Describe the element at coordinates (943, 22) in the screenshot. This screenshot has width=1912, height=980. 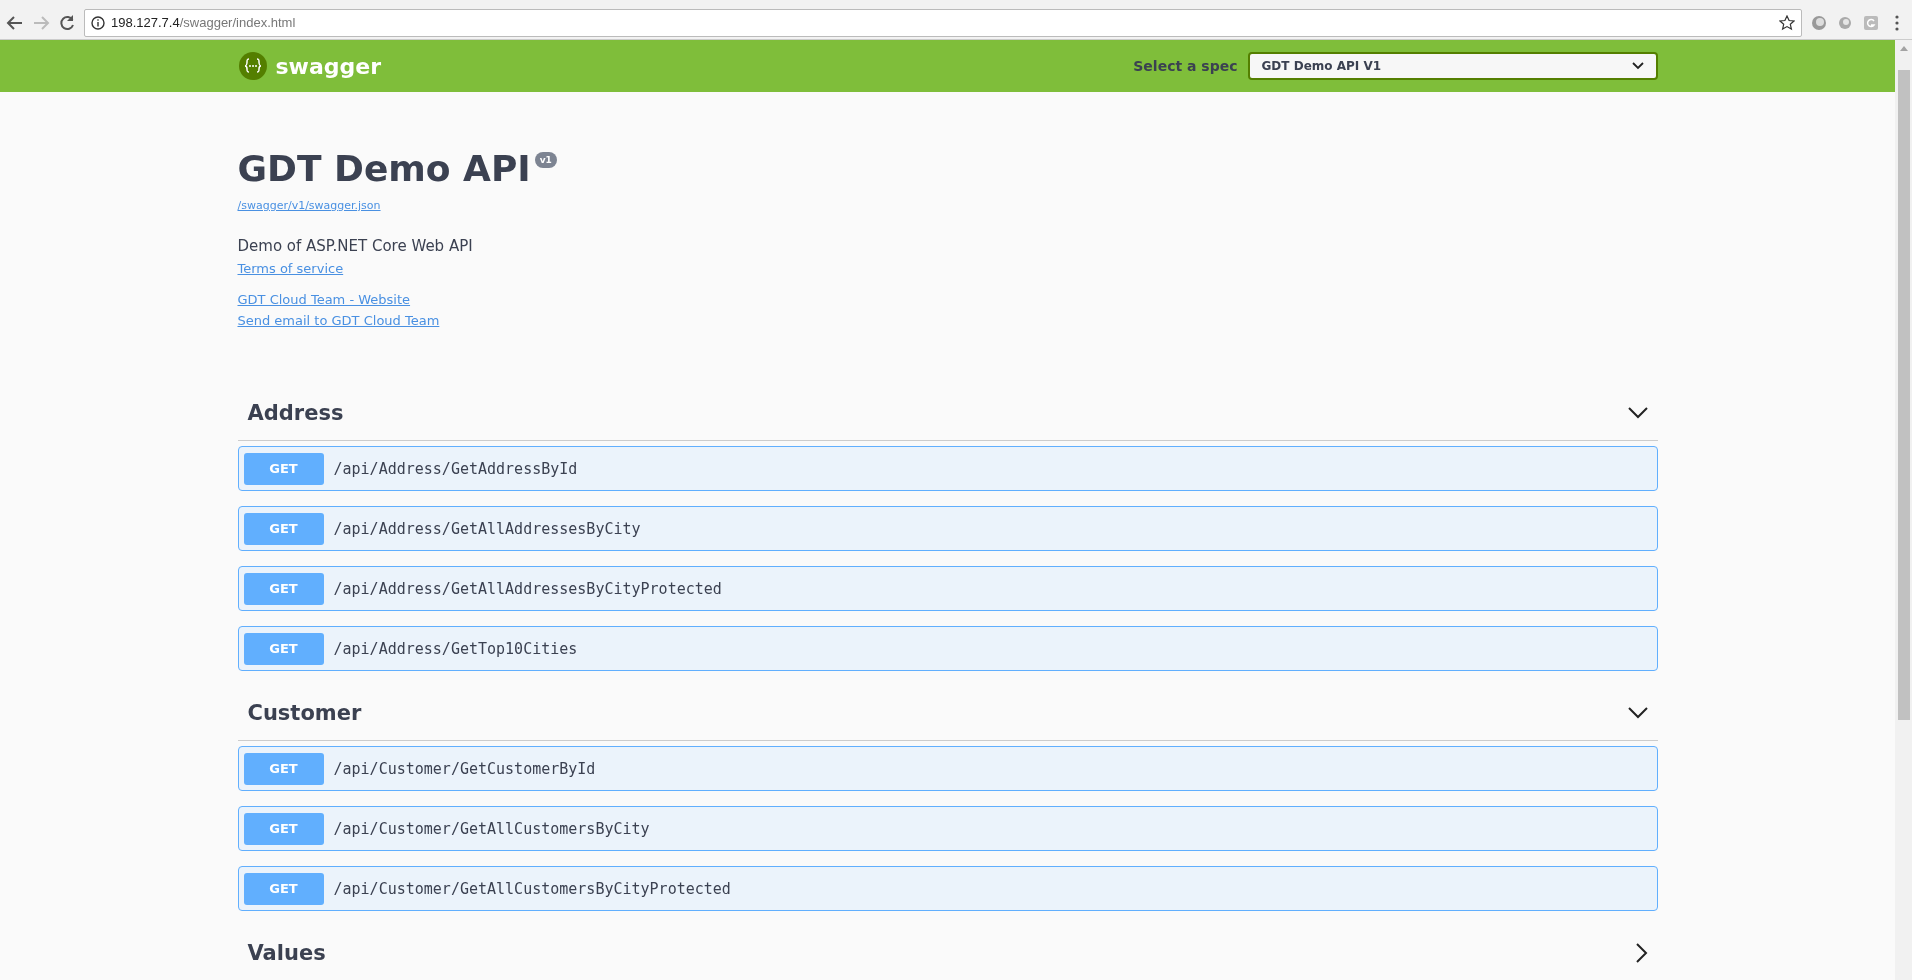
I see `address-bar: 198.127.7.4/swagger/index.html` at that location.